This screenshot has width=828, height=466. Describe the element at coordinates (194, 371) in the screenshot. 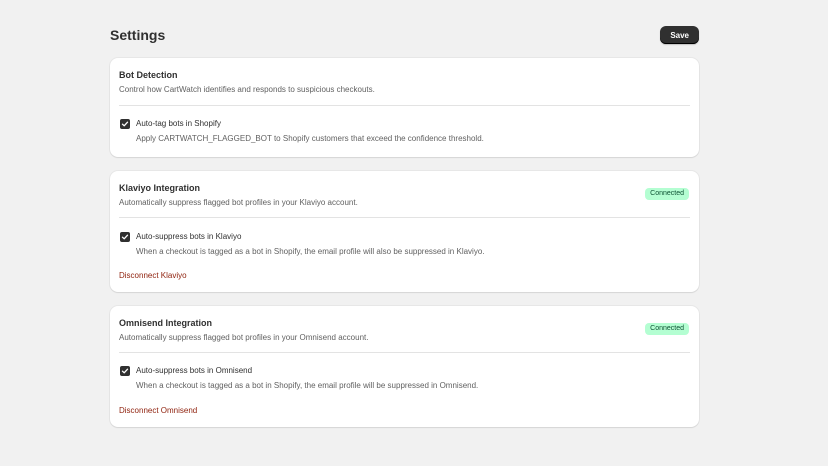

I see `checkbox-label: Auto-suppress bots in Omnisend` at that location.